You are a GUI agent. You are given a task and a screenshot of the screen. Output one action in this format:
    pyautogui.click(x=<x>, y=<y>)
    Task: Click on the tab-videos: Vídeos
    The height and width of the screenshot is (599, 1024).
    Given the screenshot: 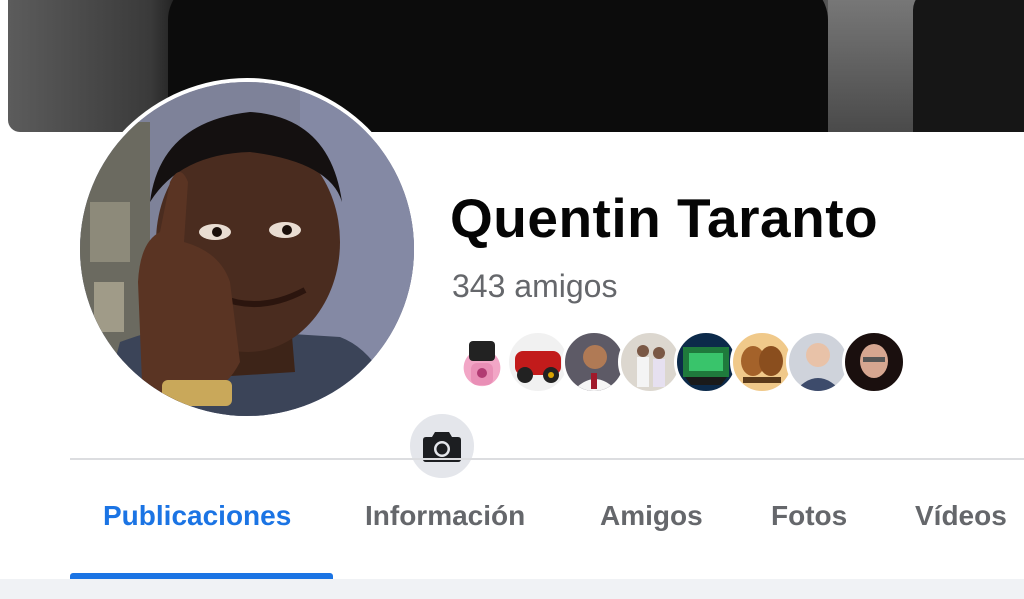 What is the action you would take?
    pyautogui.click(x=961, y=516)
    